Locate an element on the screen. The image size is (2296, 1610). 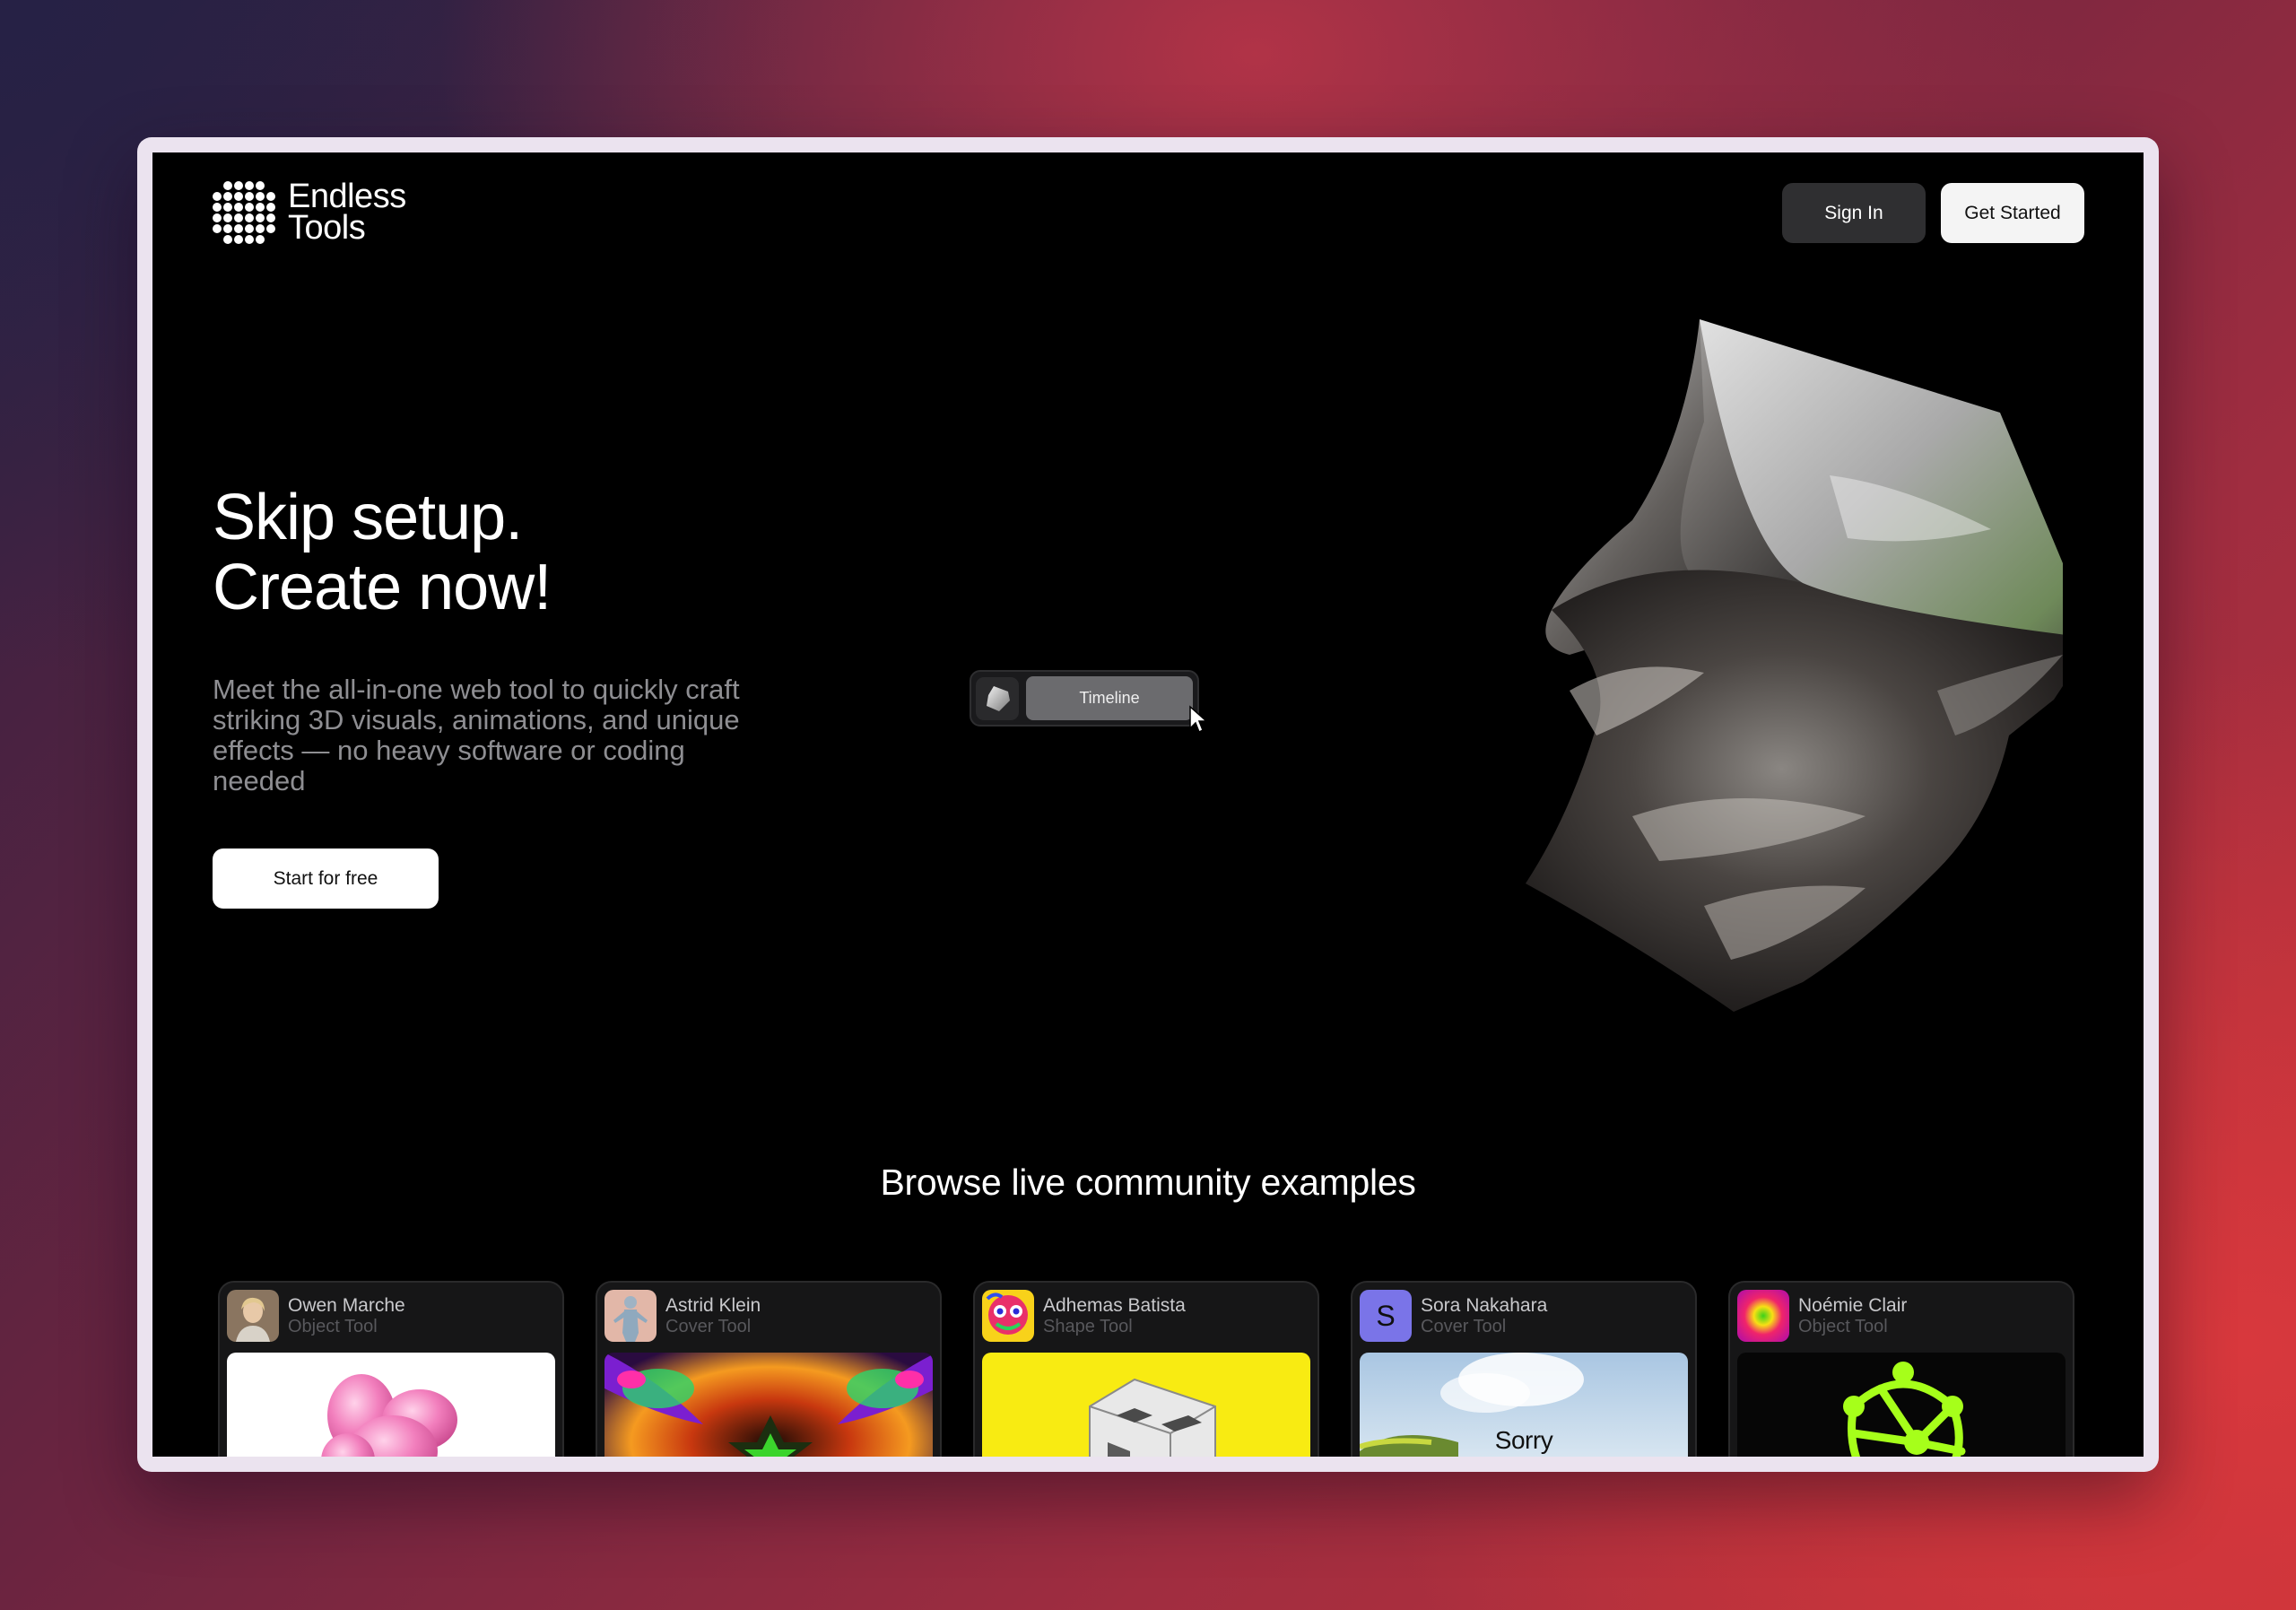
brand-logo: Endless Tools is located at coordinates (309, 212).